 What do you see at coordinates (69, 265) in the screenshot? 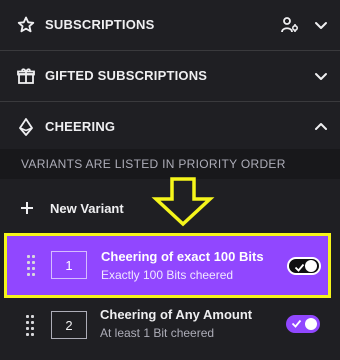
I see `variant-priority-number: 1` at bounding box center [69, 265].